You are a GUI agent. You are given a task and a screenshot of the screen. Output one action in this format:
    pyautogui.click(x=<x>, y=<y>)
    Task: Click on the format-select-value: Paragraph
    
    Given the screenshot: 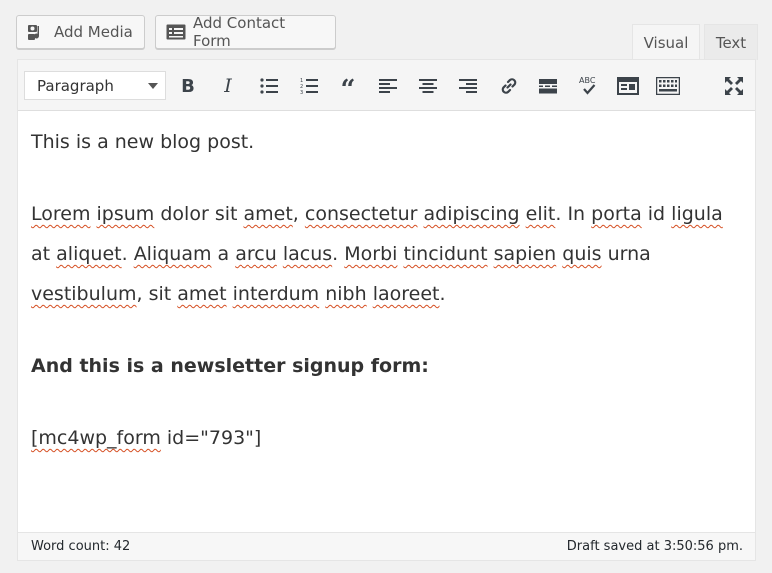 What is the action you would take?
    pyautogui.click(x=75, y=85)
    